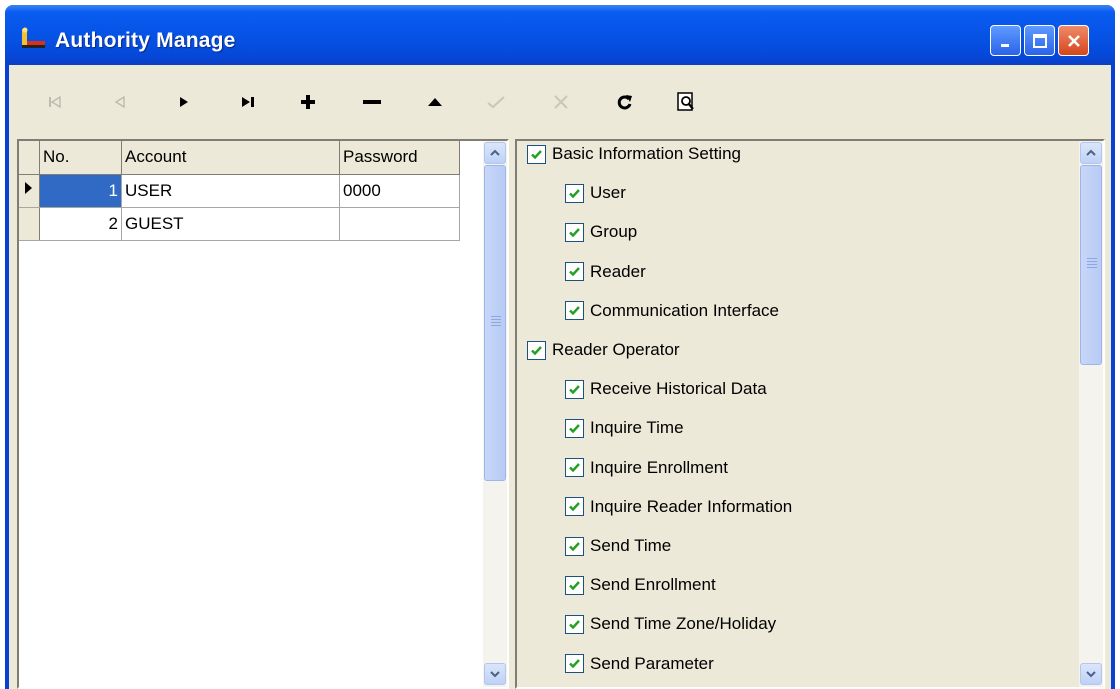 This screenshot has width=1120, height=689. What do you see at coordinates (230, 158) in the screenshot?
I see `column-header-account: Account` at bounding box center [230, 158].